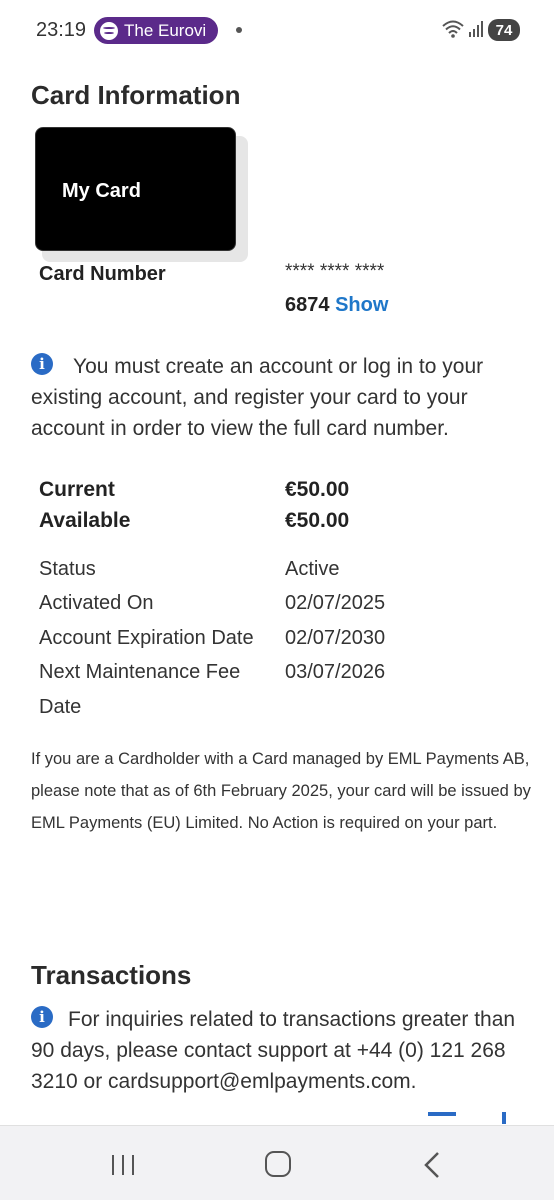  What do you see at coordinates (335, 271) in the screenshot?
I see `card-number-masked: **** **** ****` at bounding box center [335, 271].